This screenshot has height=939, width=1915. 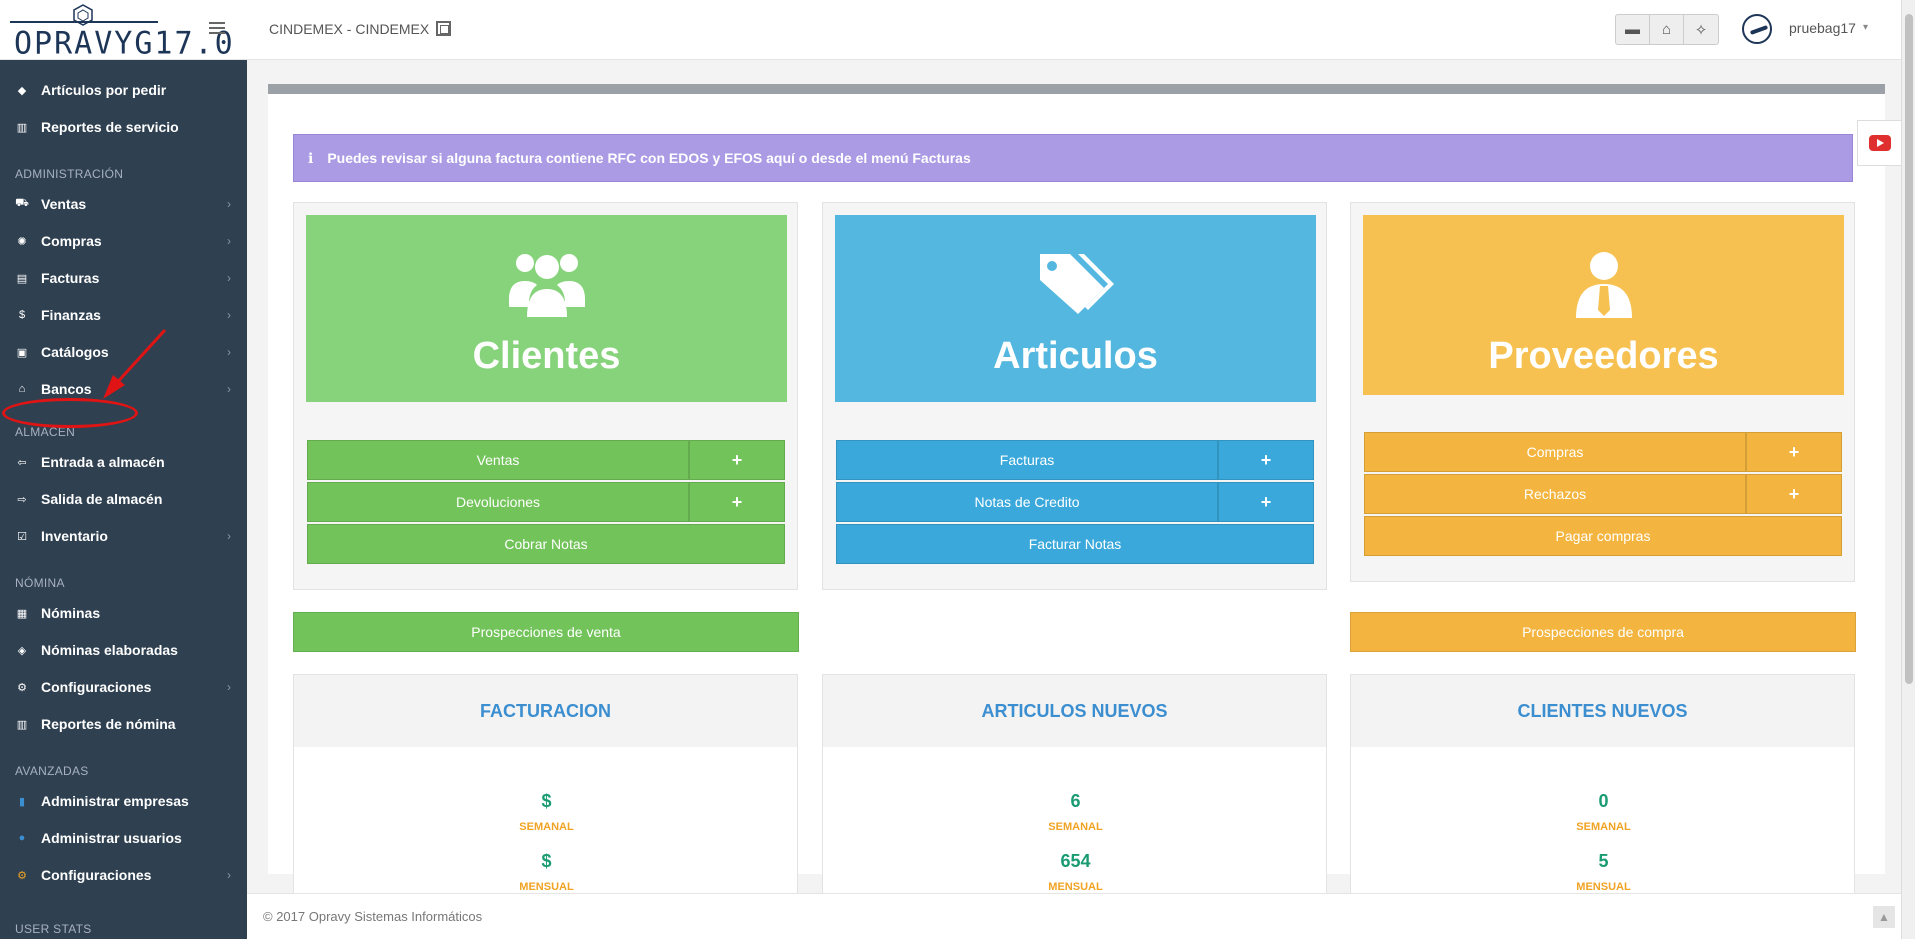 What do you see at coordinates (121, 32) in the screenshot?
I see `app-logo: OPRAVYG17.0` at bounding box center [121, 32].